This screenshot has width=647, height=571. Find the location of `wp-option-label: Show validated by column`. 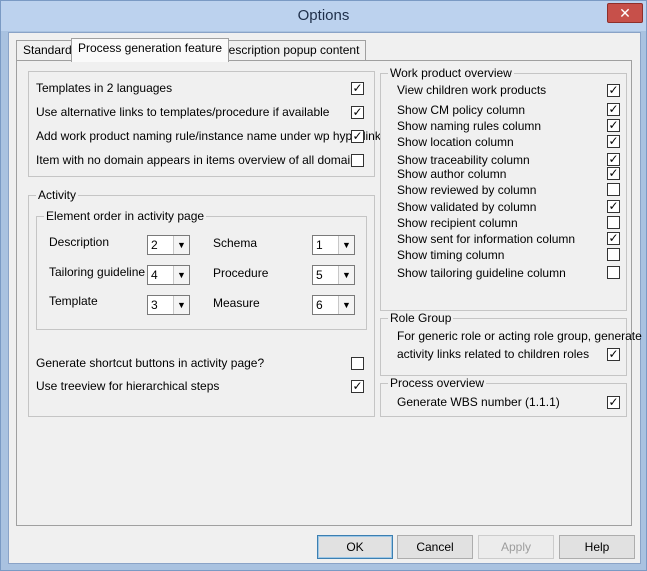

wp-option-label: Show validated by column is located at coordinates (467, 207).